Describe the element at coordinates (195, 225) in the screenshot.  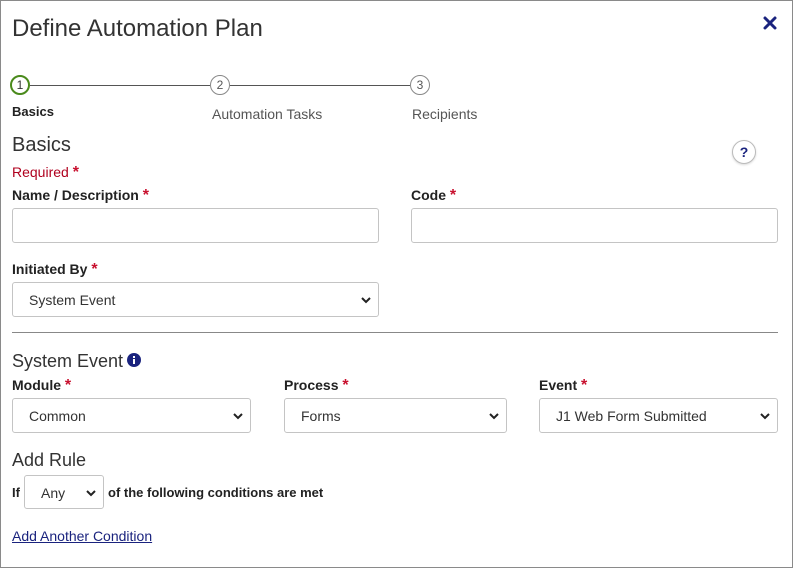
I see `name-description-input` at that location.